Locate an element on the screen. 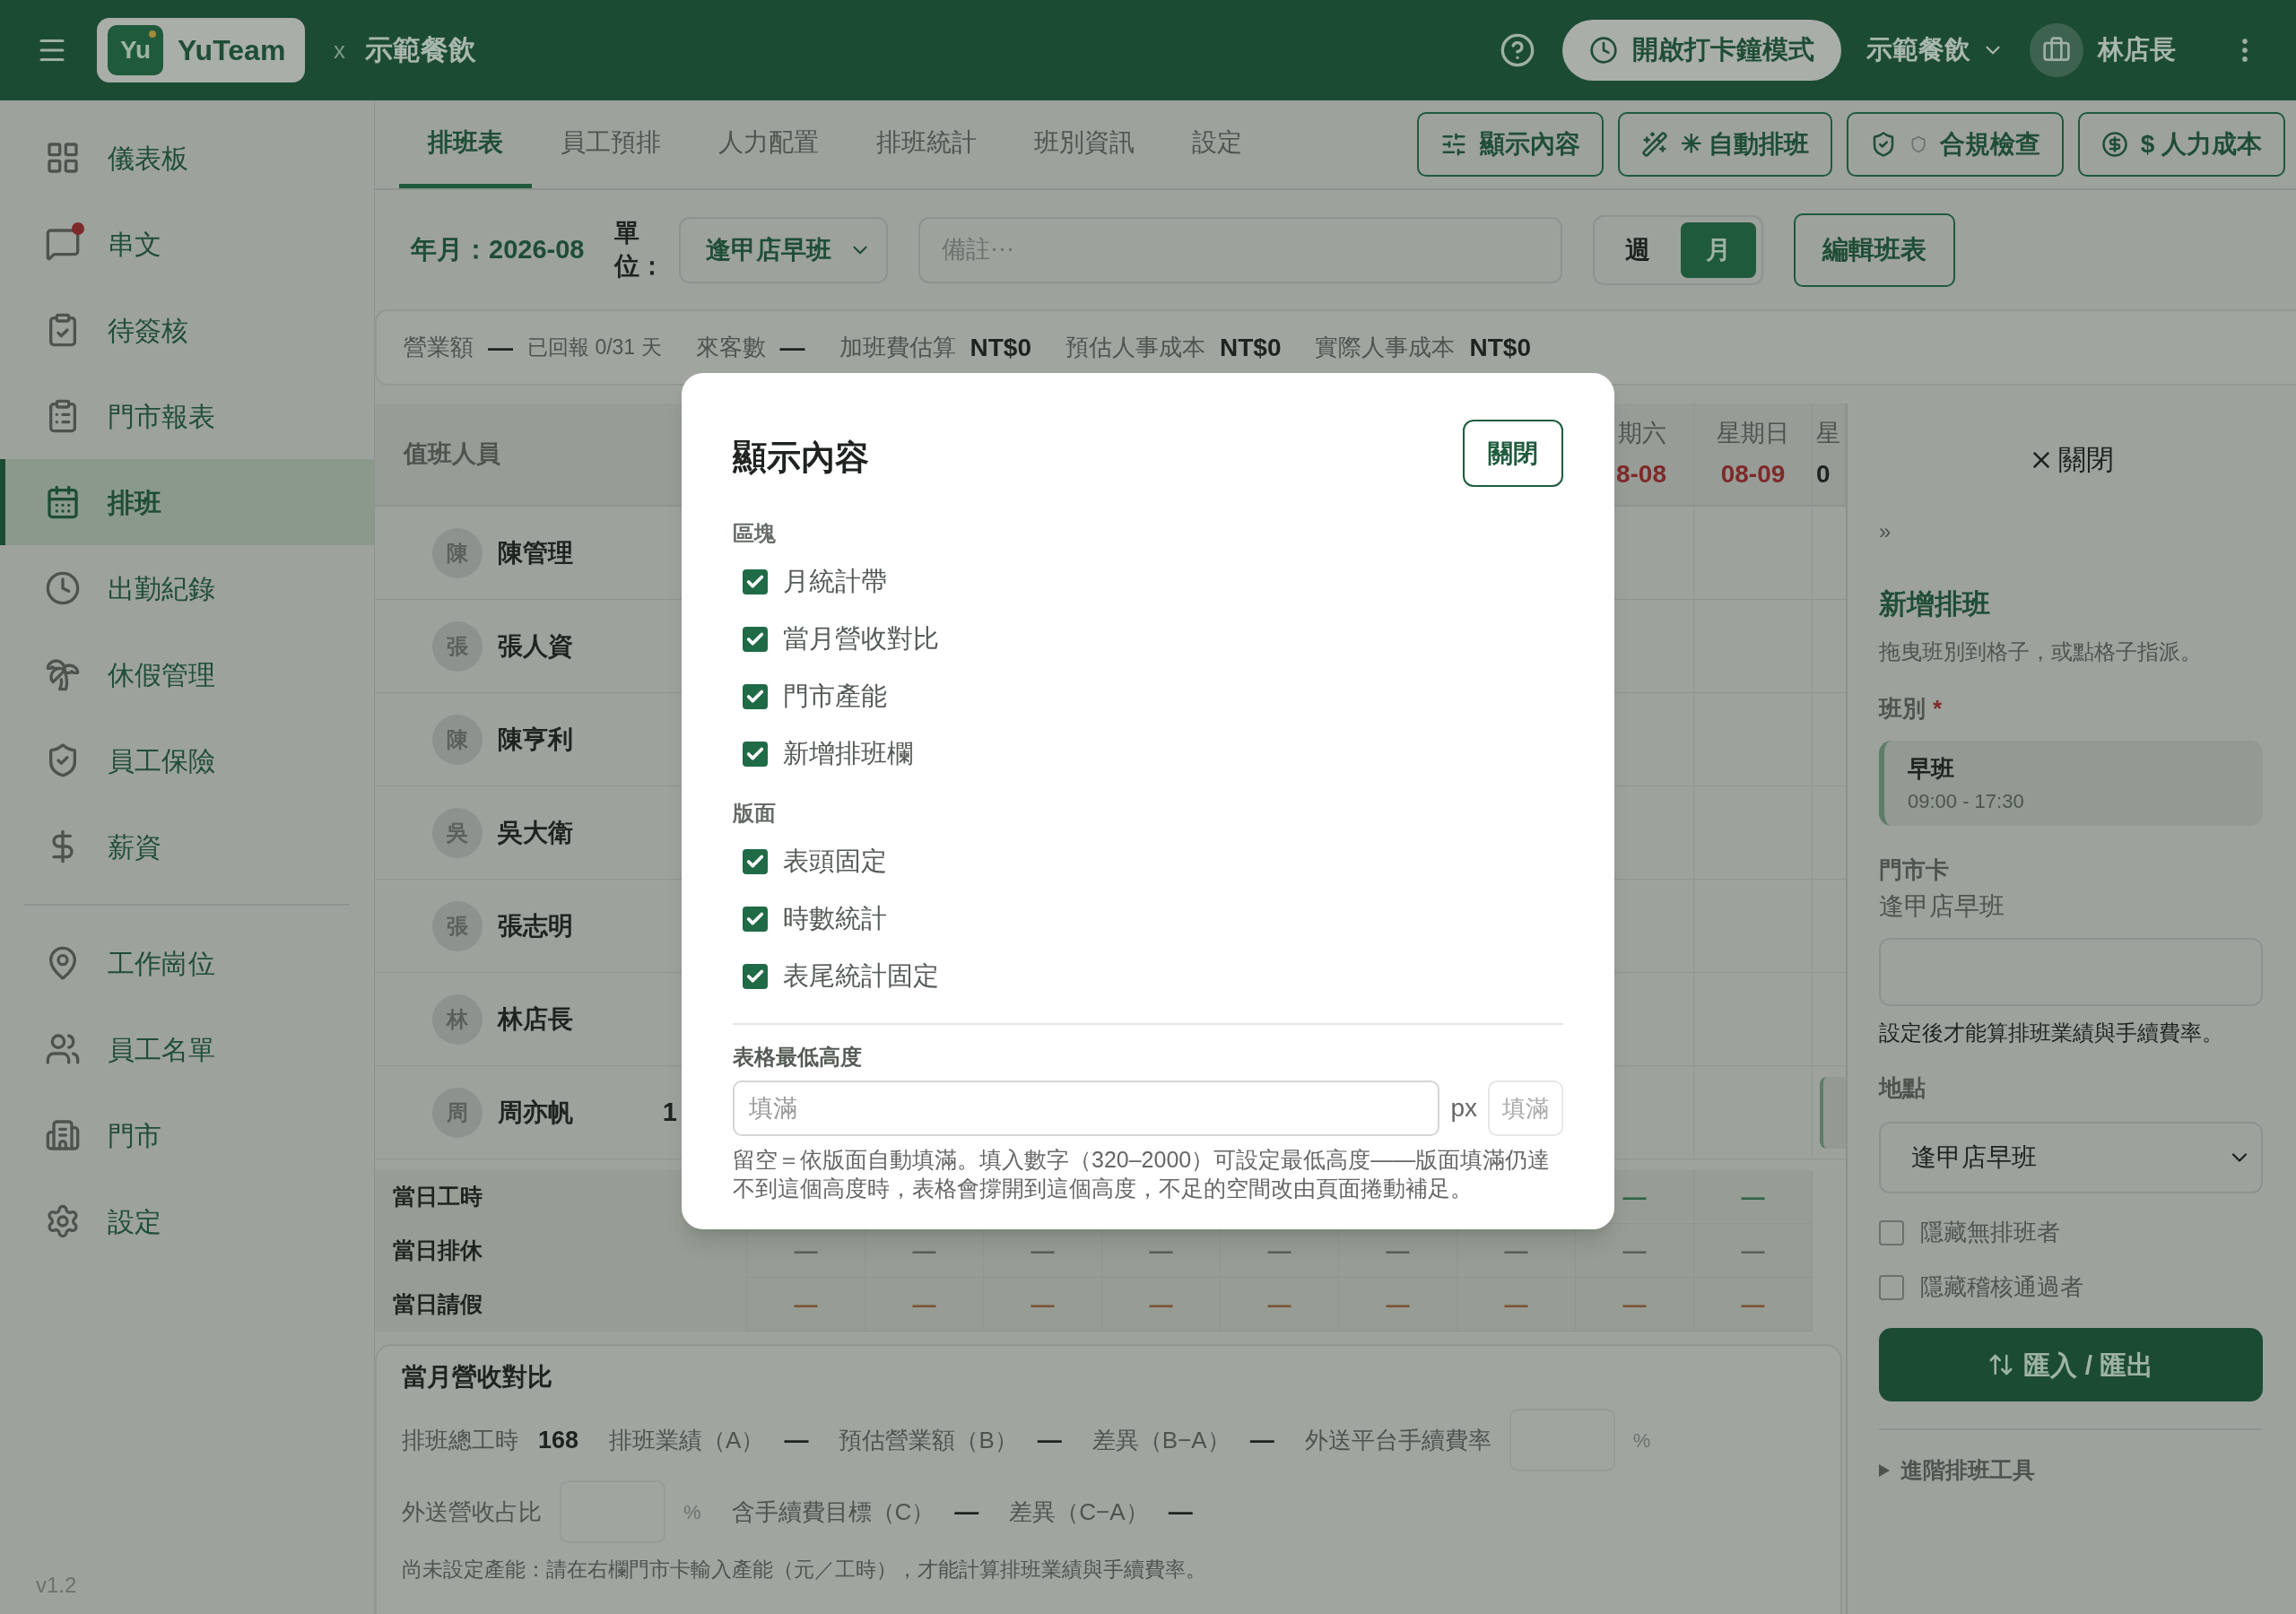 The width and height of the screenshot is (2296, 1614). fill-button: 填滿 is located at coordinates (1525, 1108).